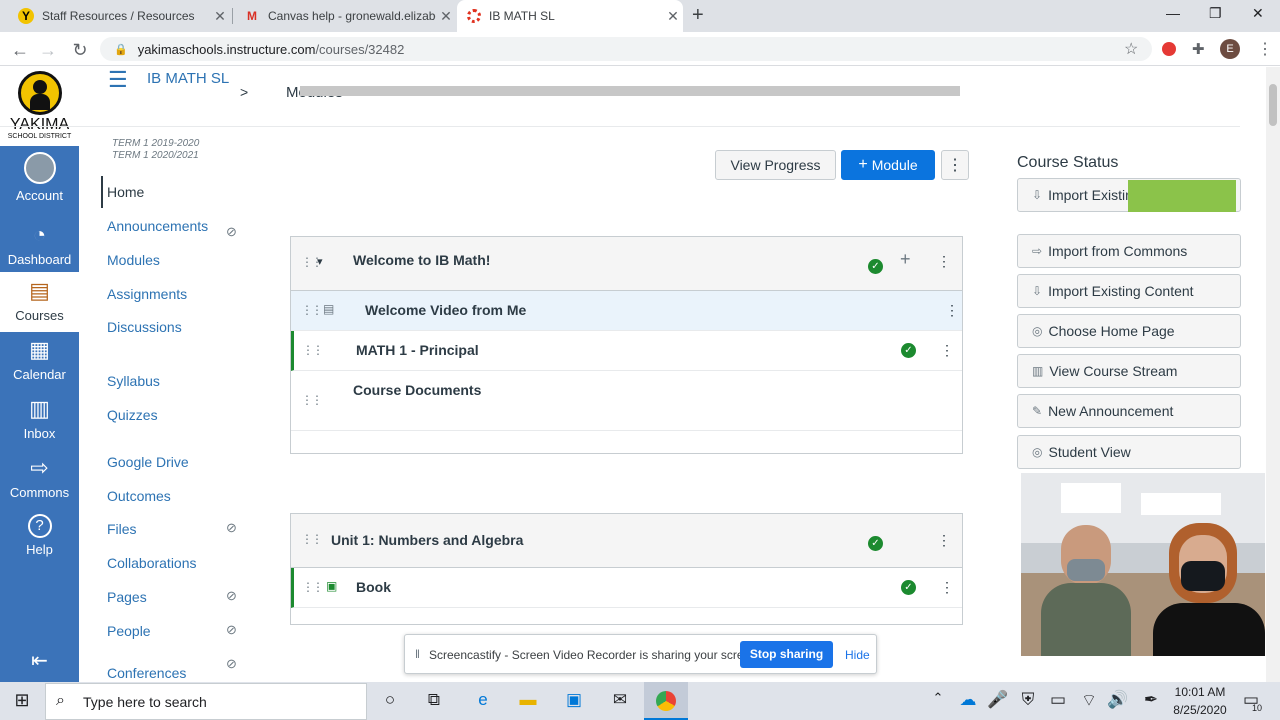  I want to click on item-title: Welcome Video from Me, so click(445, 310).